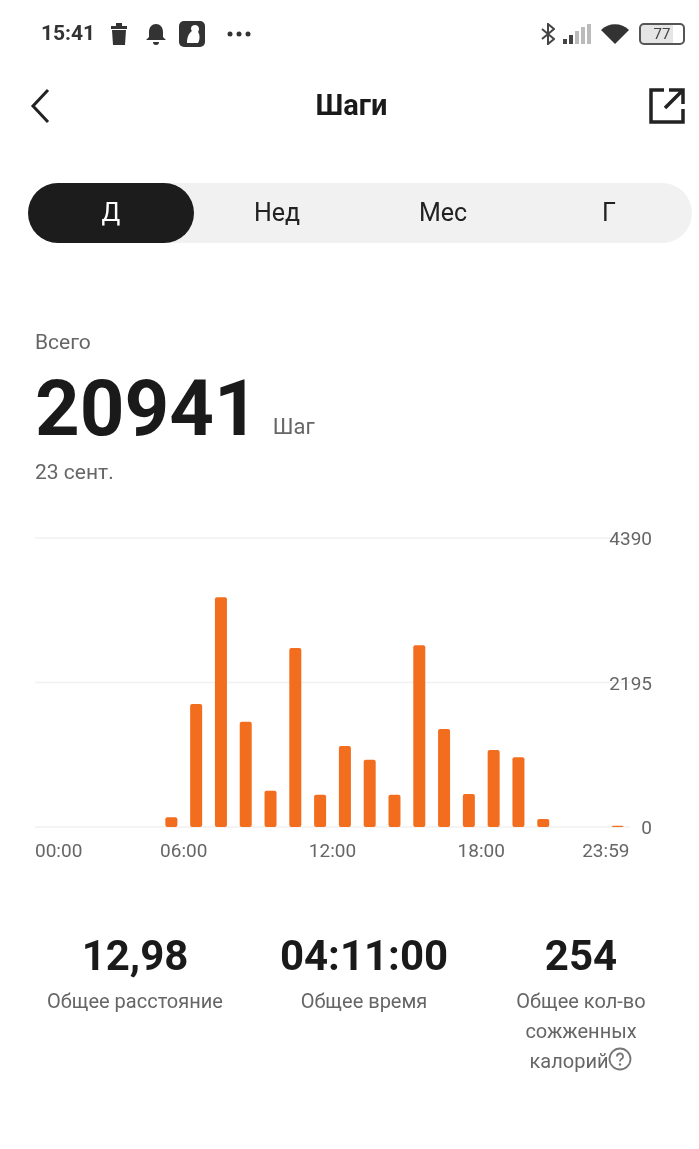  I want to click on page-title: Шаги, so click(351, 105).